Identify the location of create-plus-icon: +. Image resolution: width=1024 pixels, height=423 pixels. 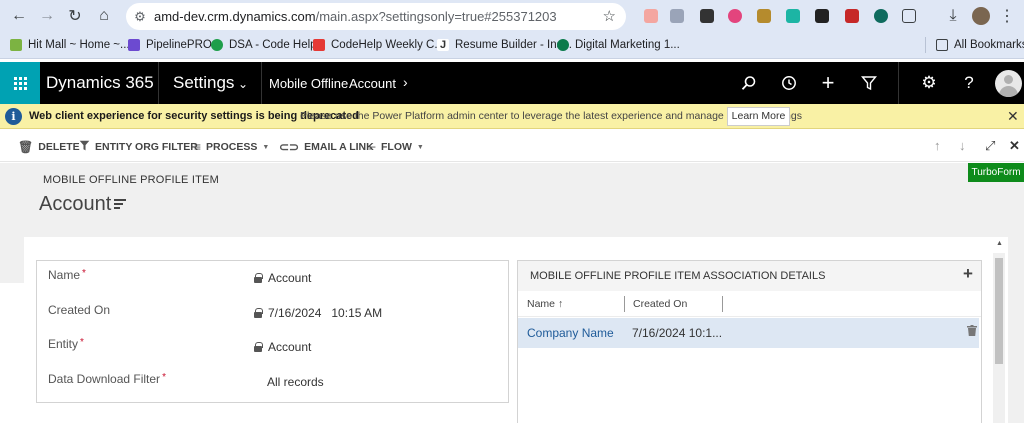
(828, 82).